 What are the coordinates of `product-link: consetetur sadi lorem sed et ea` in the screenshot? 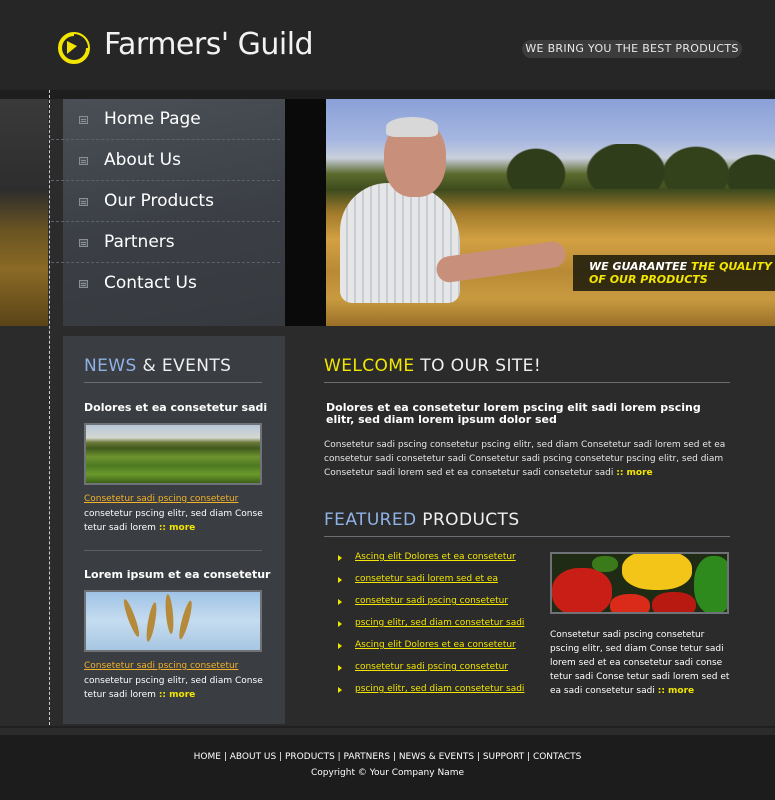 It's located at (426, 579).